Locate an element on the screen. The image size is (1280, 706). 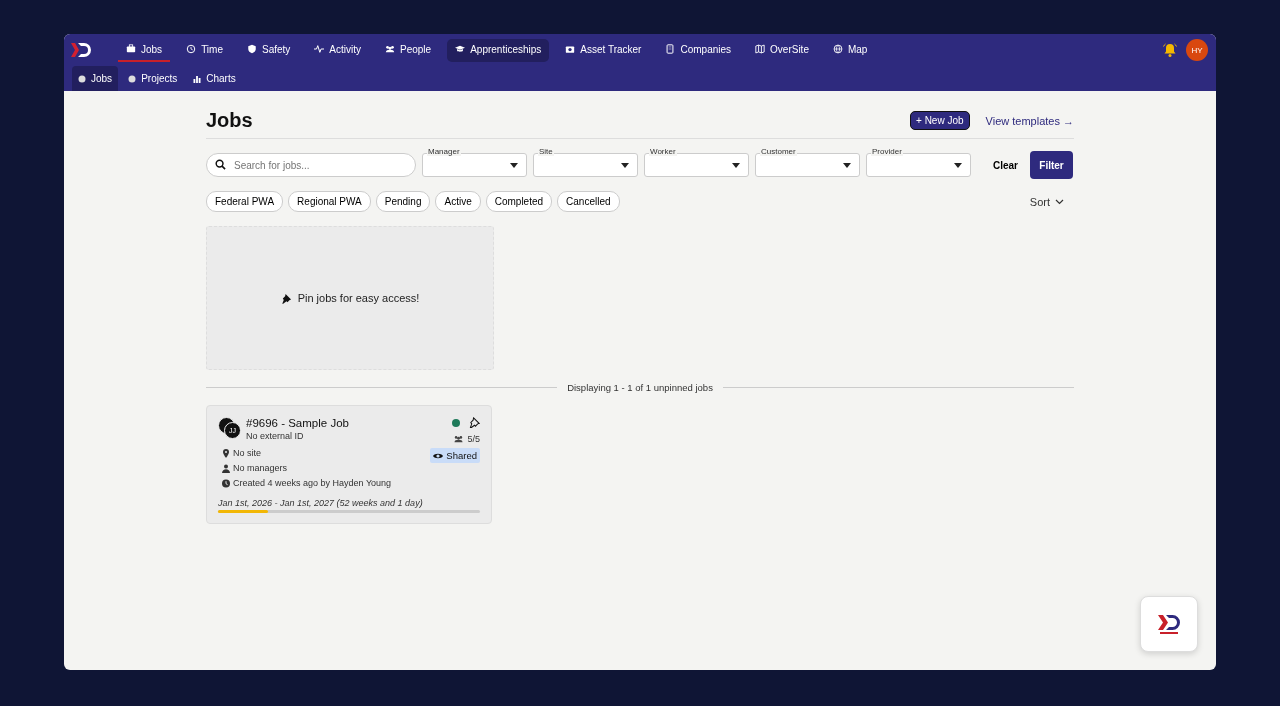
clear-button: Clear is located at coordinates (1005, 165).